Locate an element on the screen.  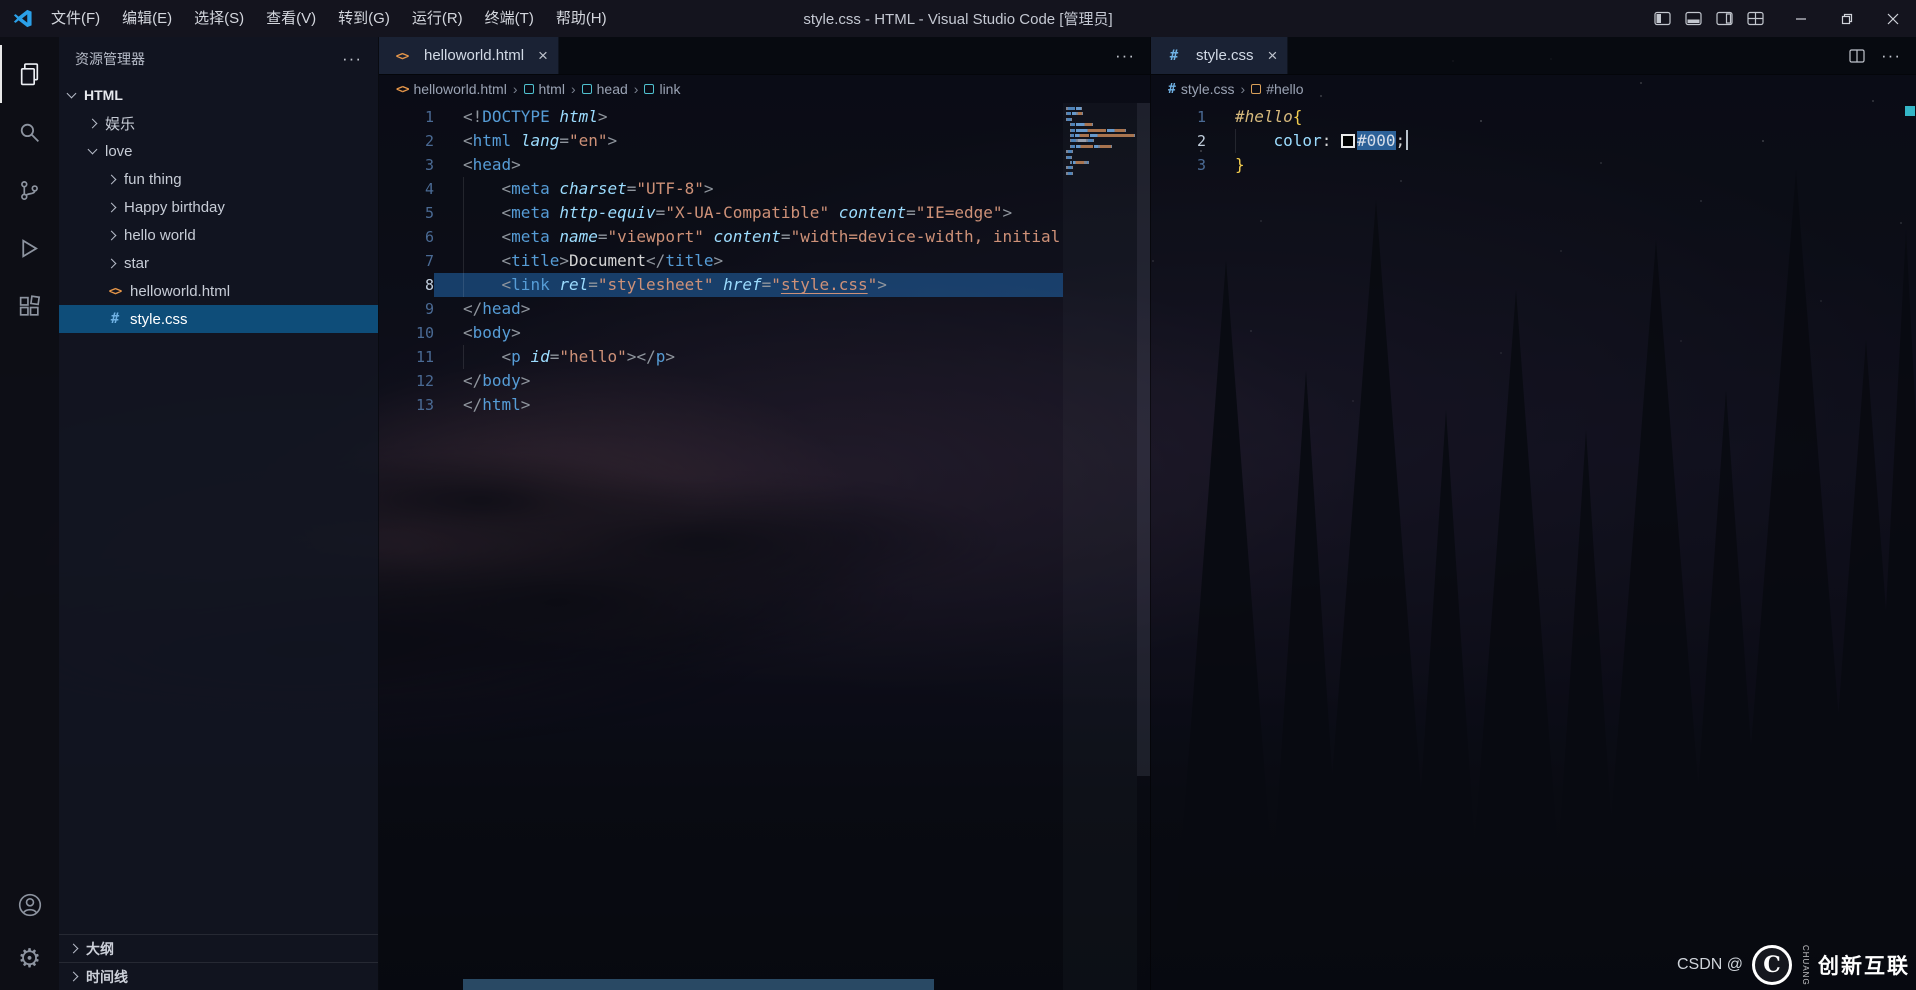
breadcrumb-item: # style.css is located at coordinates (1201, 89).